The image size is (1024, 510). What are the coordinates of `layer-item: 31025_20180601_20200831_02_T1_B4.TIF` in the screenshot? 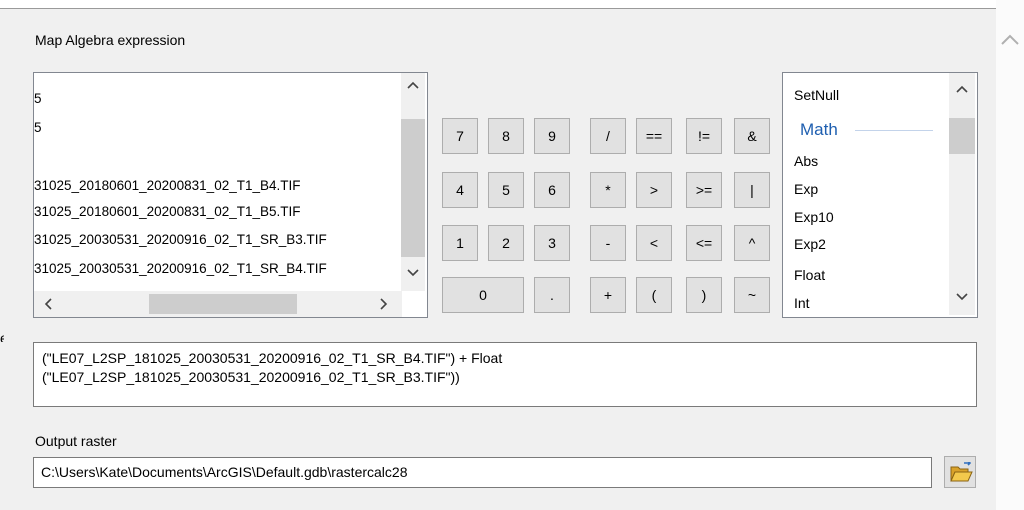 It's located at (167, 185).